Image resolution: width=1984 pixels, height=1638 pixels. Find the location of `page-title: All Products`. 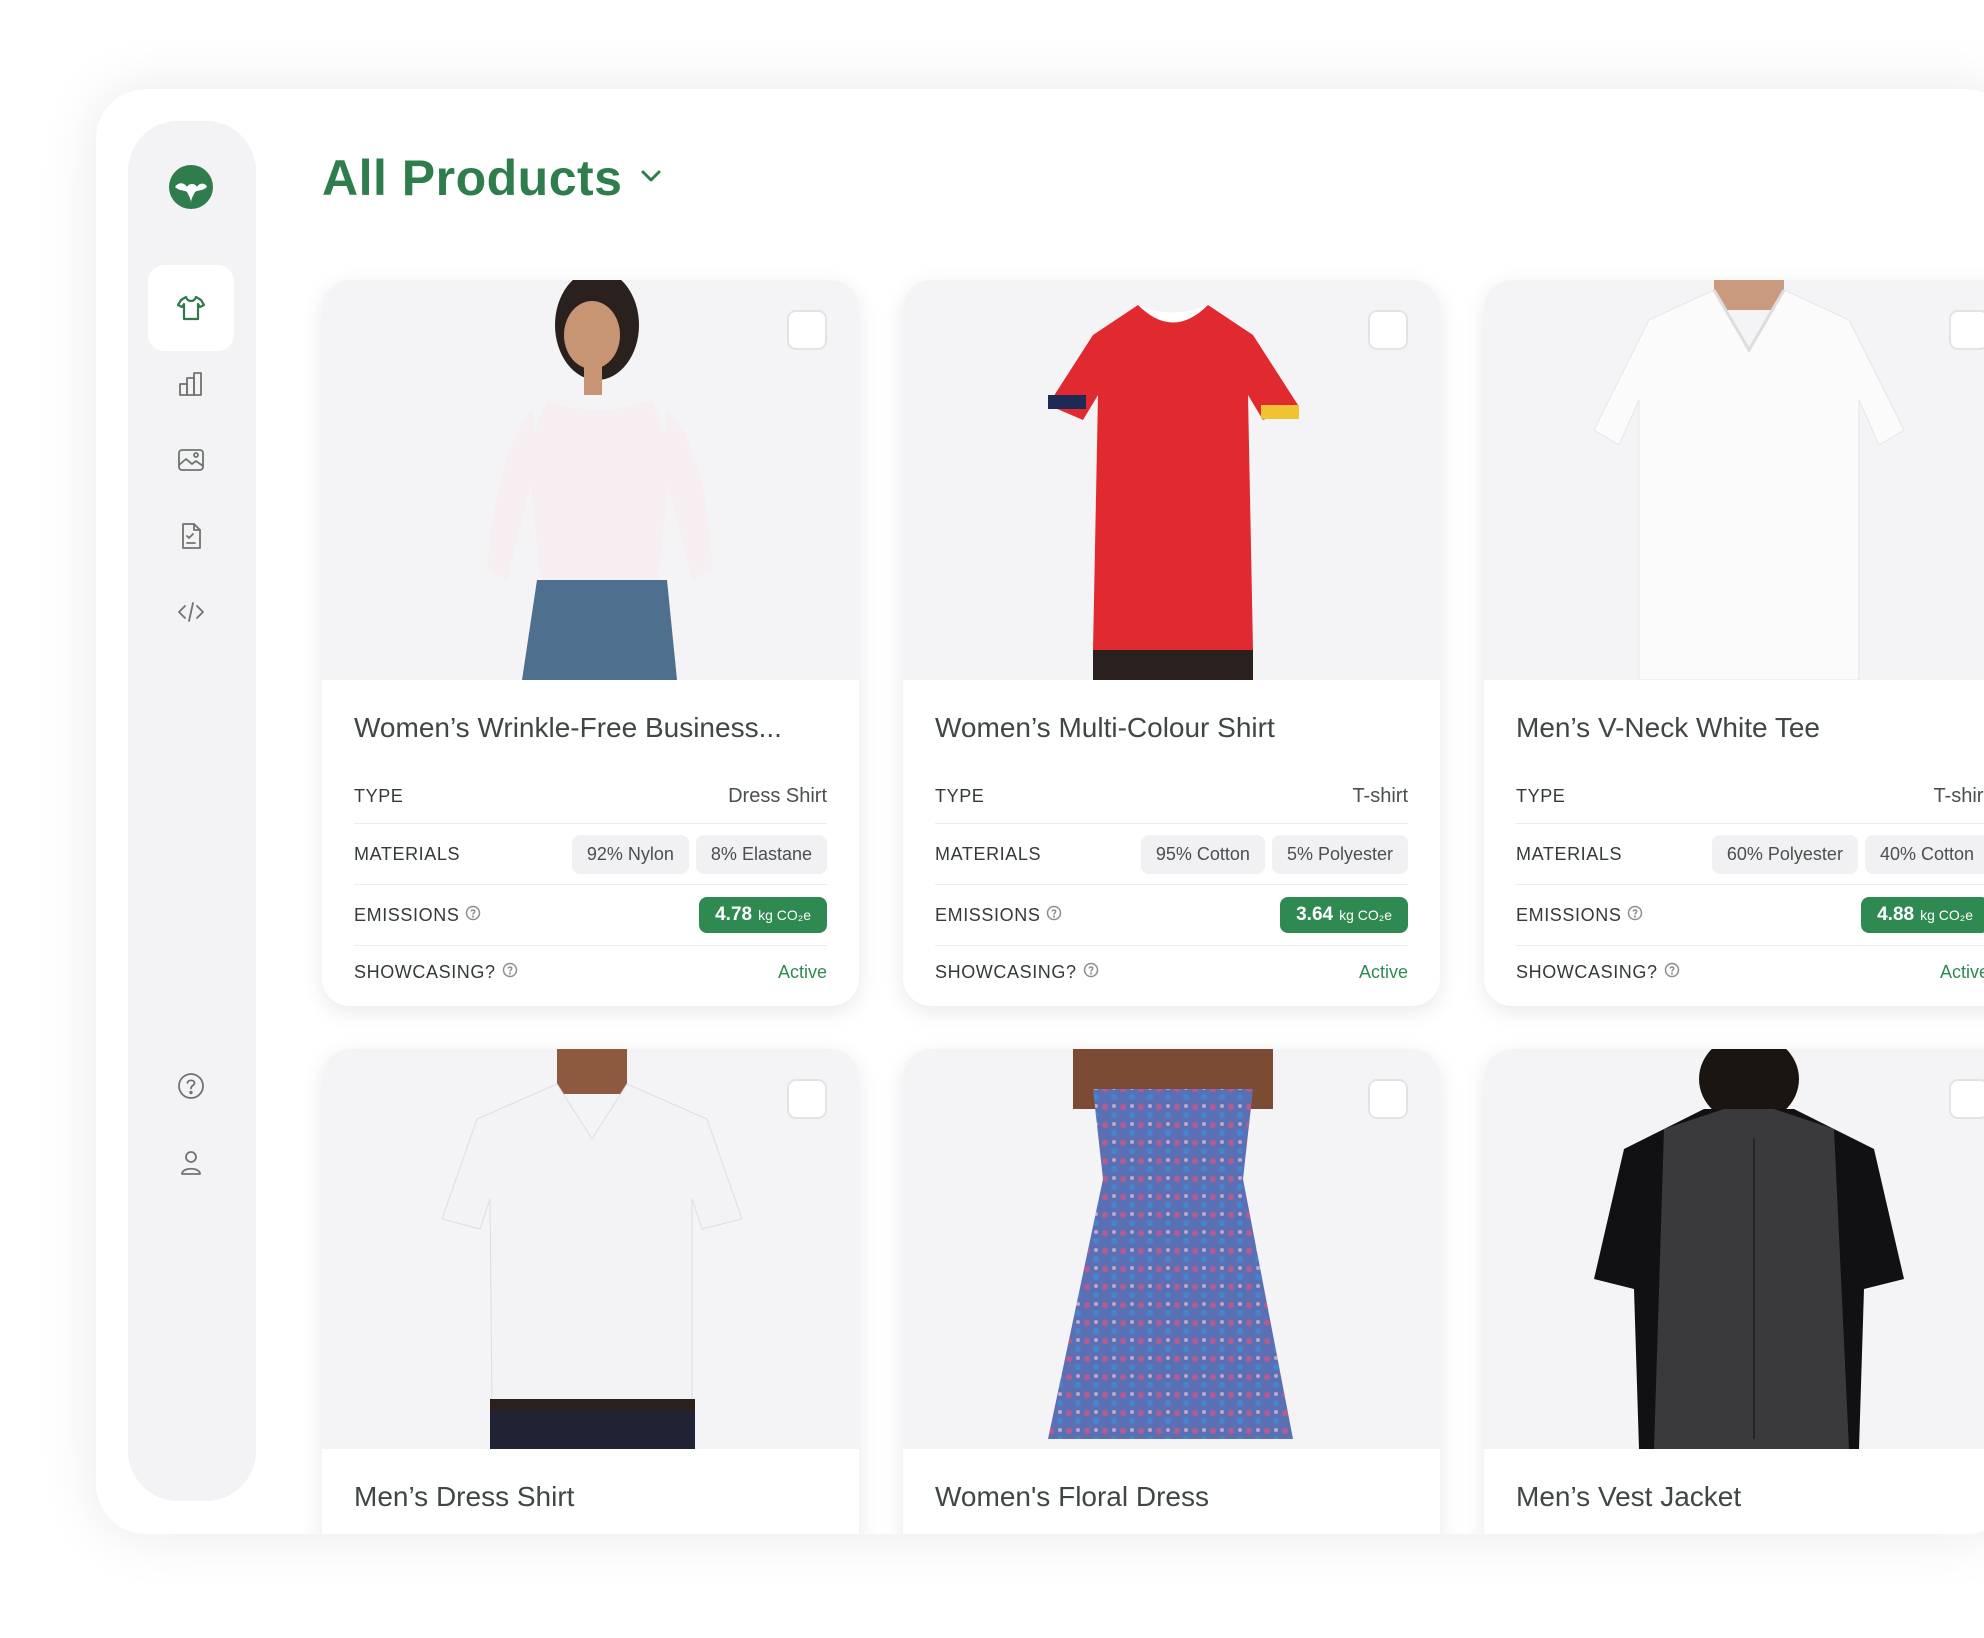

page-title: All Products is located at coordinates (472, 178).